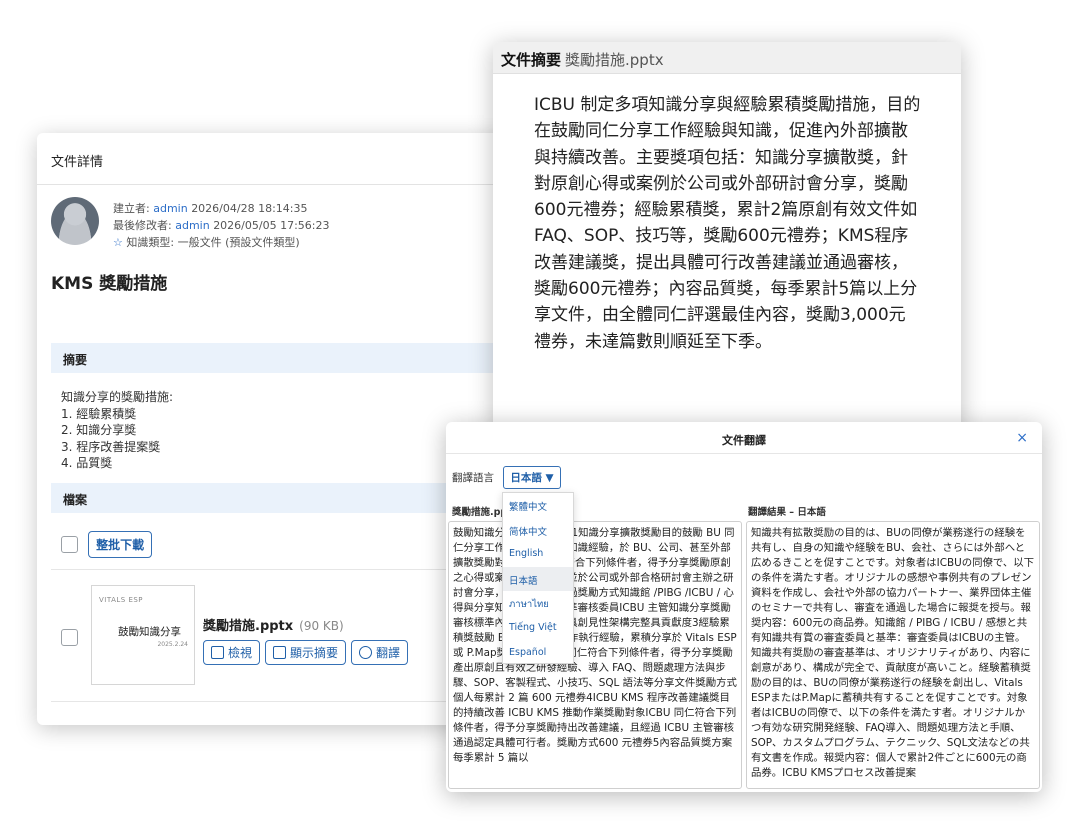 The image size is (1080, 823). Describe the element at coordinates (131, 208) in the screenshot. I see `creator-label: 建立者:` at that location.